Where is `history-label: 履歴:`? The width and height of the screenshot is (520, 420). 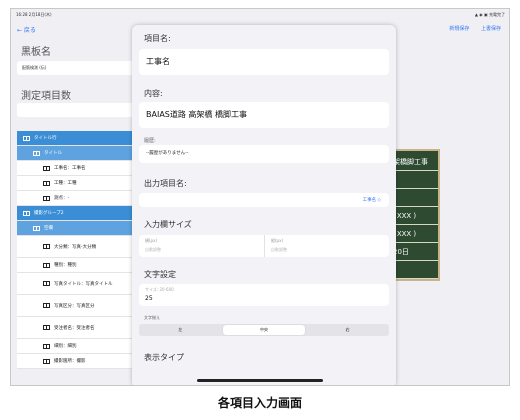
history-label: 履歴: is located at coordinates (150, 141).